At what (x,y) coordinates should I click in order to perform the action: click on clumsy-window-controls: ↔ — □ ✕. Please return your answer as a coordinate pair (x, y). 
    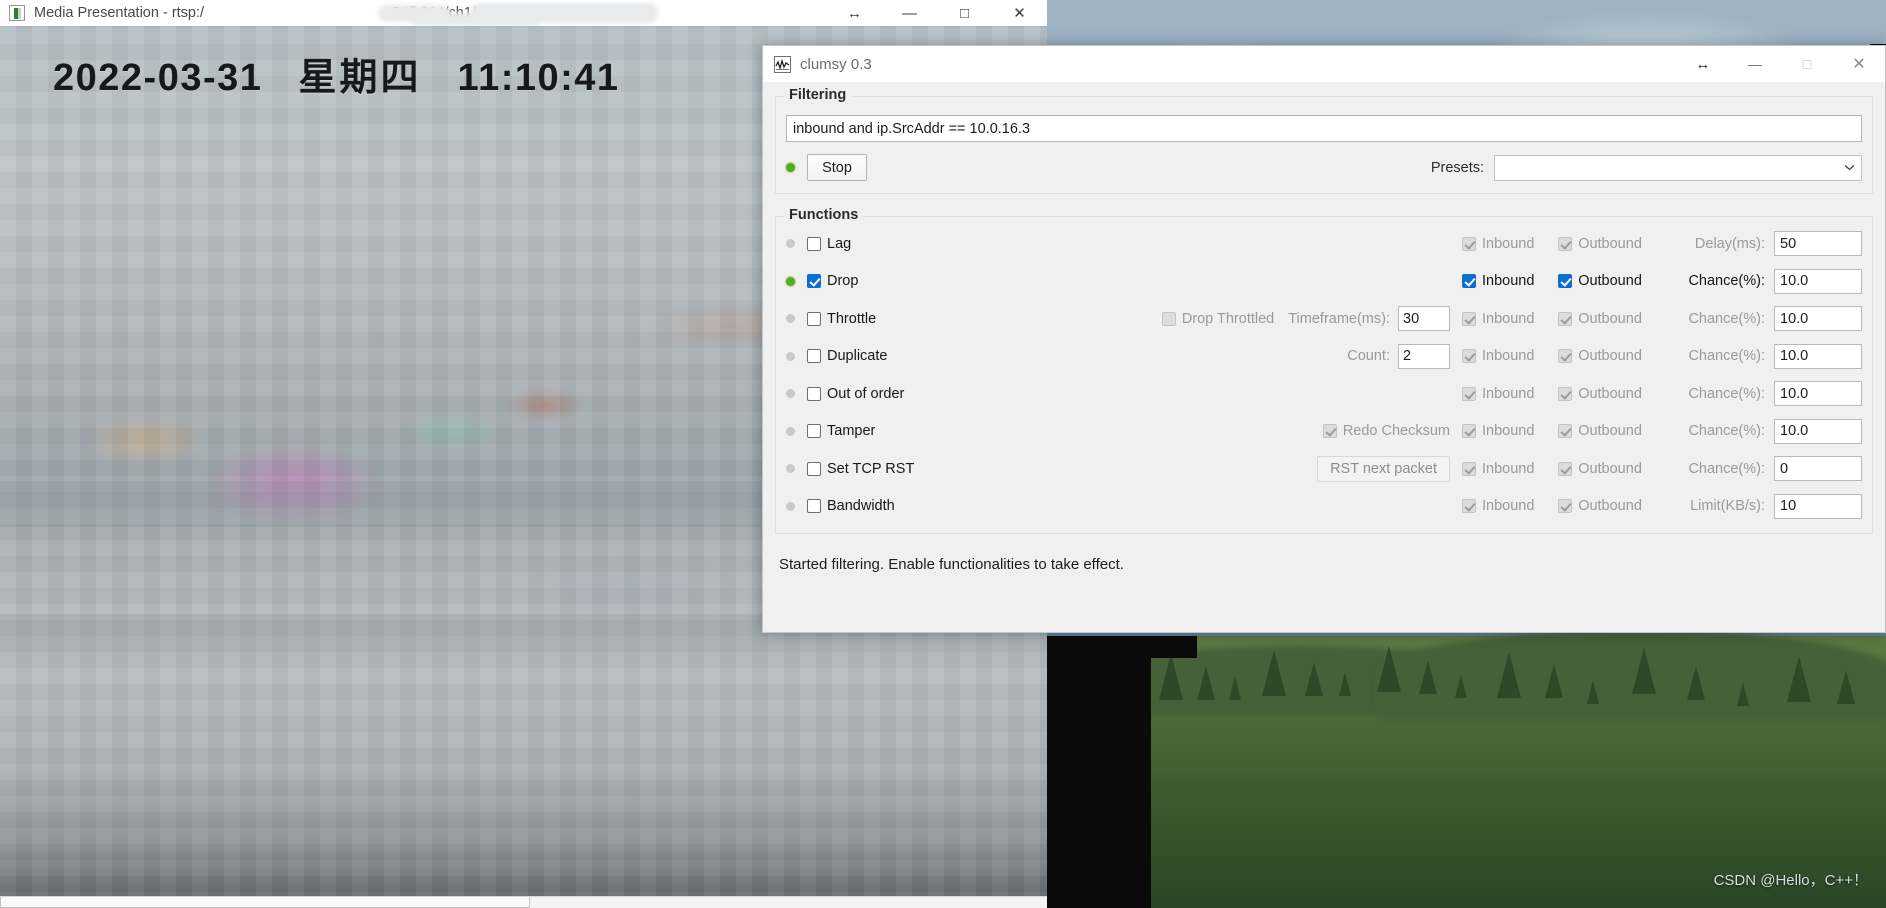
    Looking at the image, I should click on (1781, 64).